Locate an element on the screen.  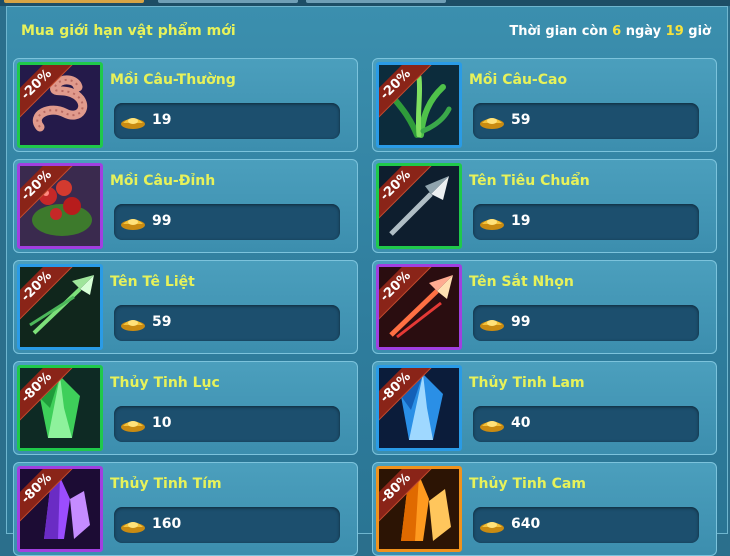
shop-item-card: -80% Thủy Tinh Tím 160 is located at coordinates (185, 509).